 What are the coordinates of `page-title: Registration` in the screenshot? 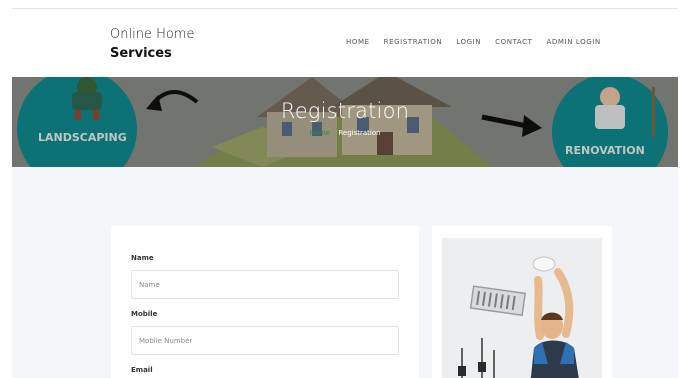 It's located at (345, 111).